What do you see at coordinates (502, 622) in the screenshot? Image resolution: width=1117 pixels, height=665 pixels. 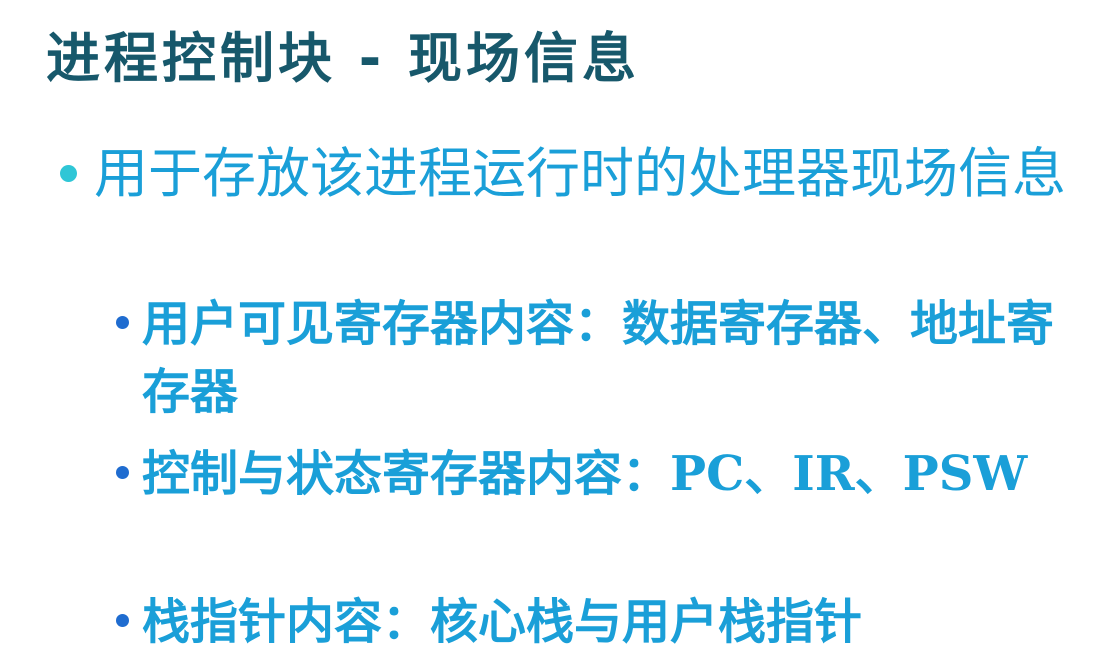 I see `bullet-text: 栈指针内容：核心栈与用户栈指针` at bounding box center [502, 622].